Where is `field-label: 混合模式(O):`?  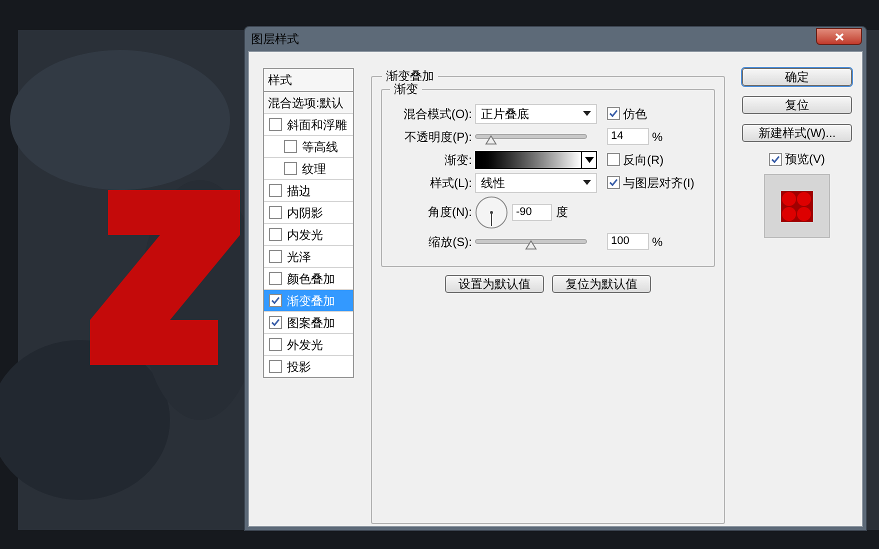 field-label: 混合模式(O): is located at coordinates (437, 114).